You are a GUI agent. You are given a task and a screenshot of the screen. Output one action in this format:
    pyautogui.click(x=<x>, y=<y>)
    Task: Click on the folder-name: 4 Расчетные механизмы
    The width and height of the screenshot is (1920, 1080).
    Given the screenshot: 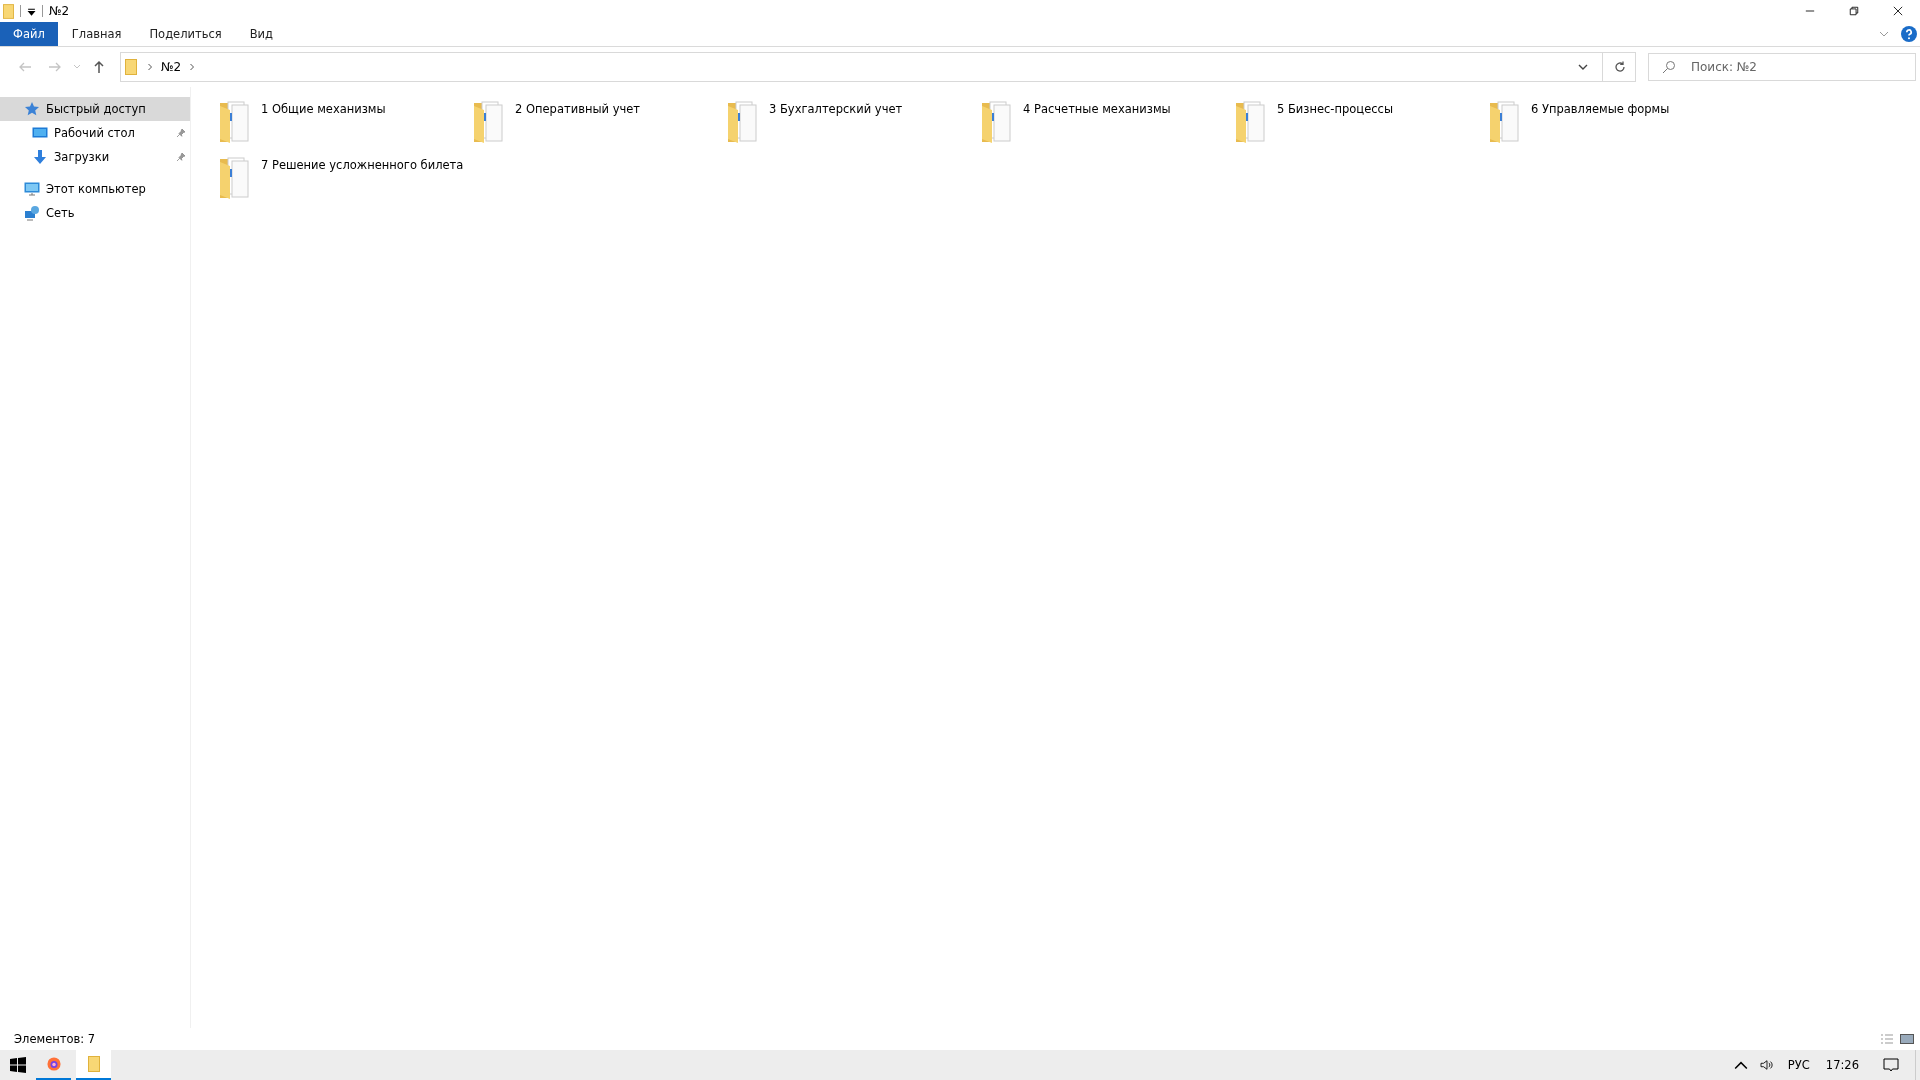 What is the action you would take?
    pyautogui.click(x=1097, y=105)
    